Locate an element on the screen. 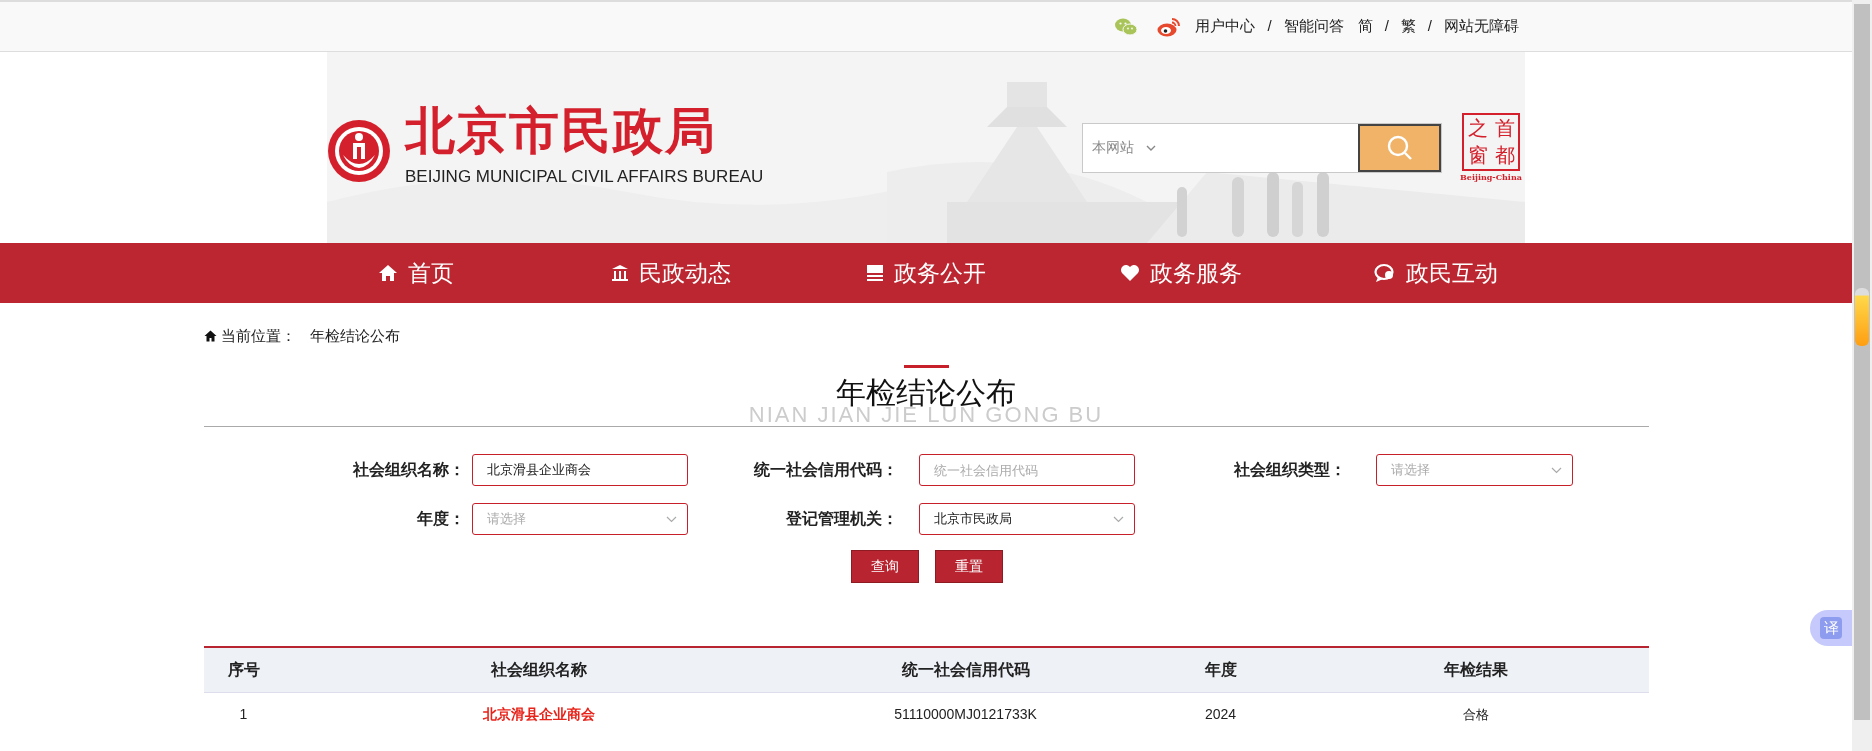 The width and height of the screenshot is (1872, 751). site-subtitle: BEIJING MUNICIPAL CIVIL AFFAIRS BUREAU is located at coordinates (584, 176).